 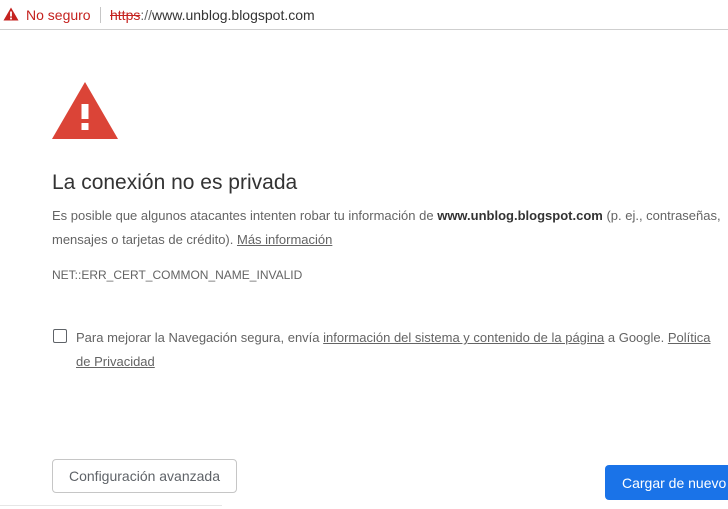 What do you see at coordinates (520, 215) in the screenshot?
I see `explanation-domain: www.unblog.blogspot.com` at bounding box center [520, 215].